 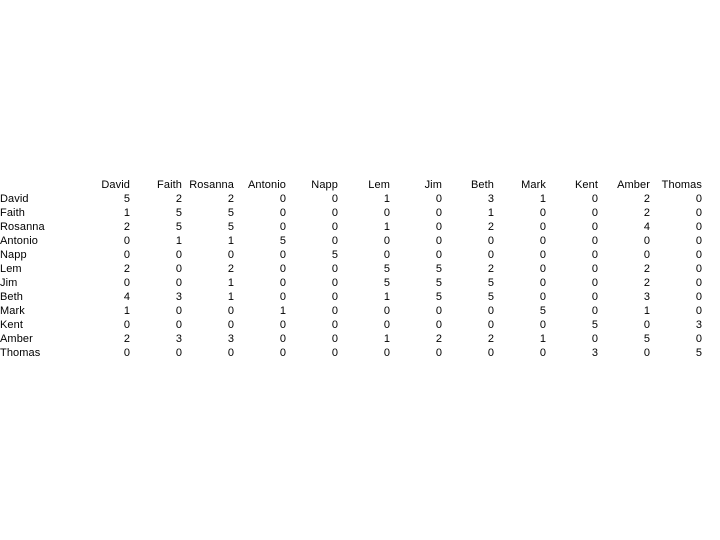 I want to click on column-header-2: Rosanna, so click(x=211, y=185).